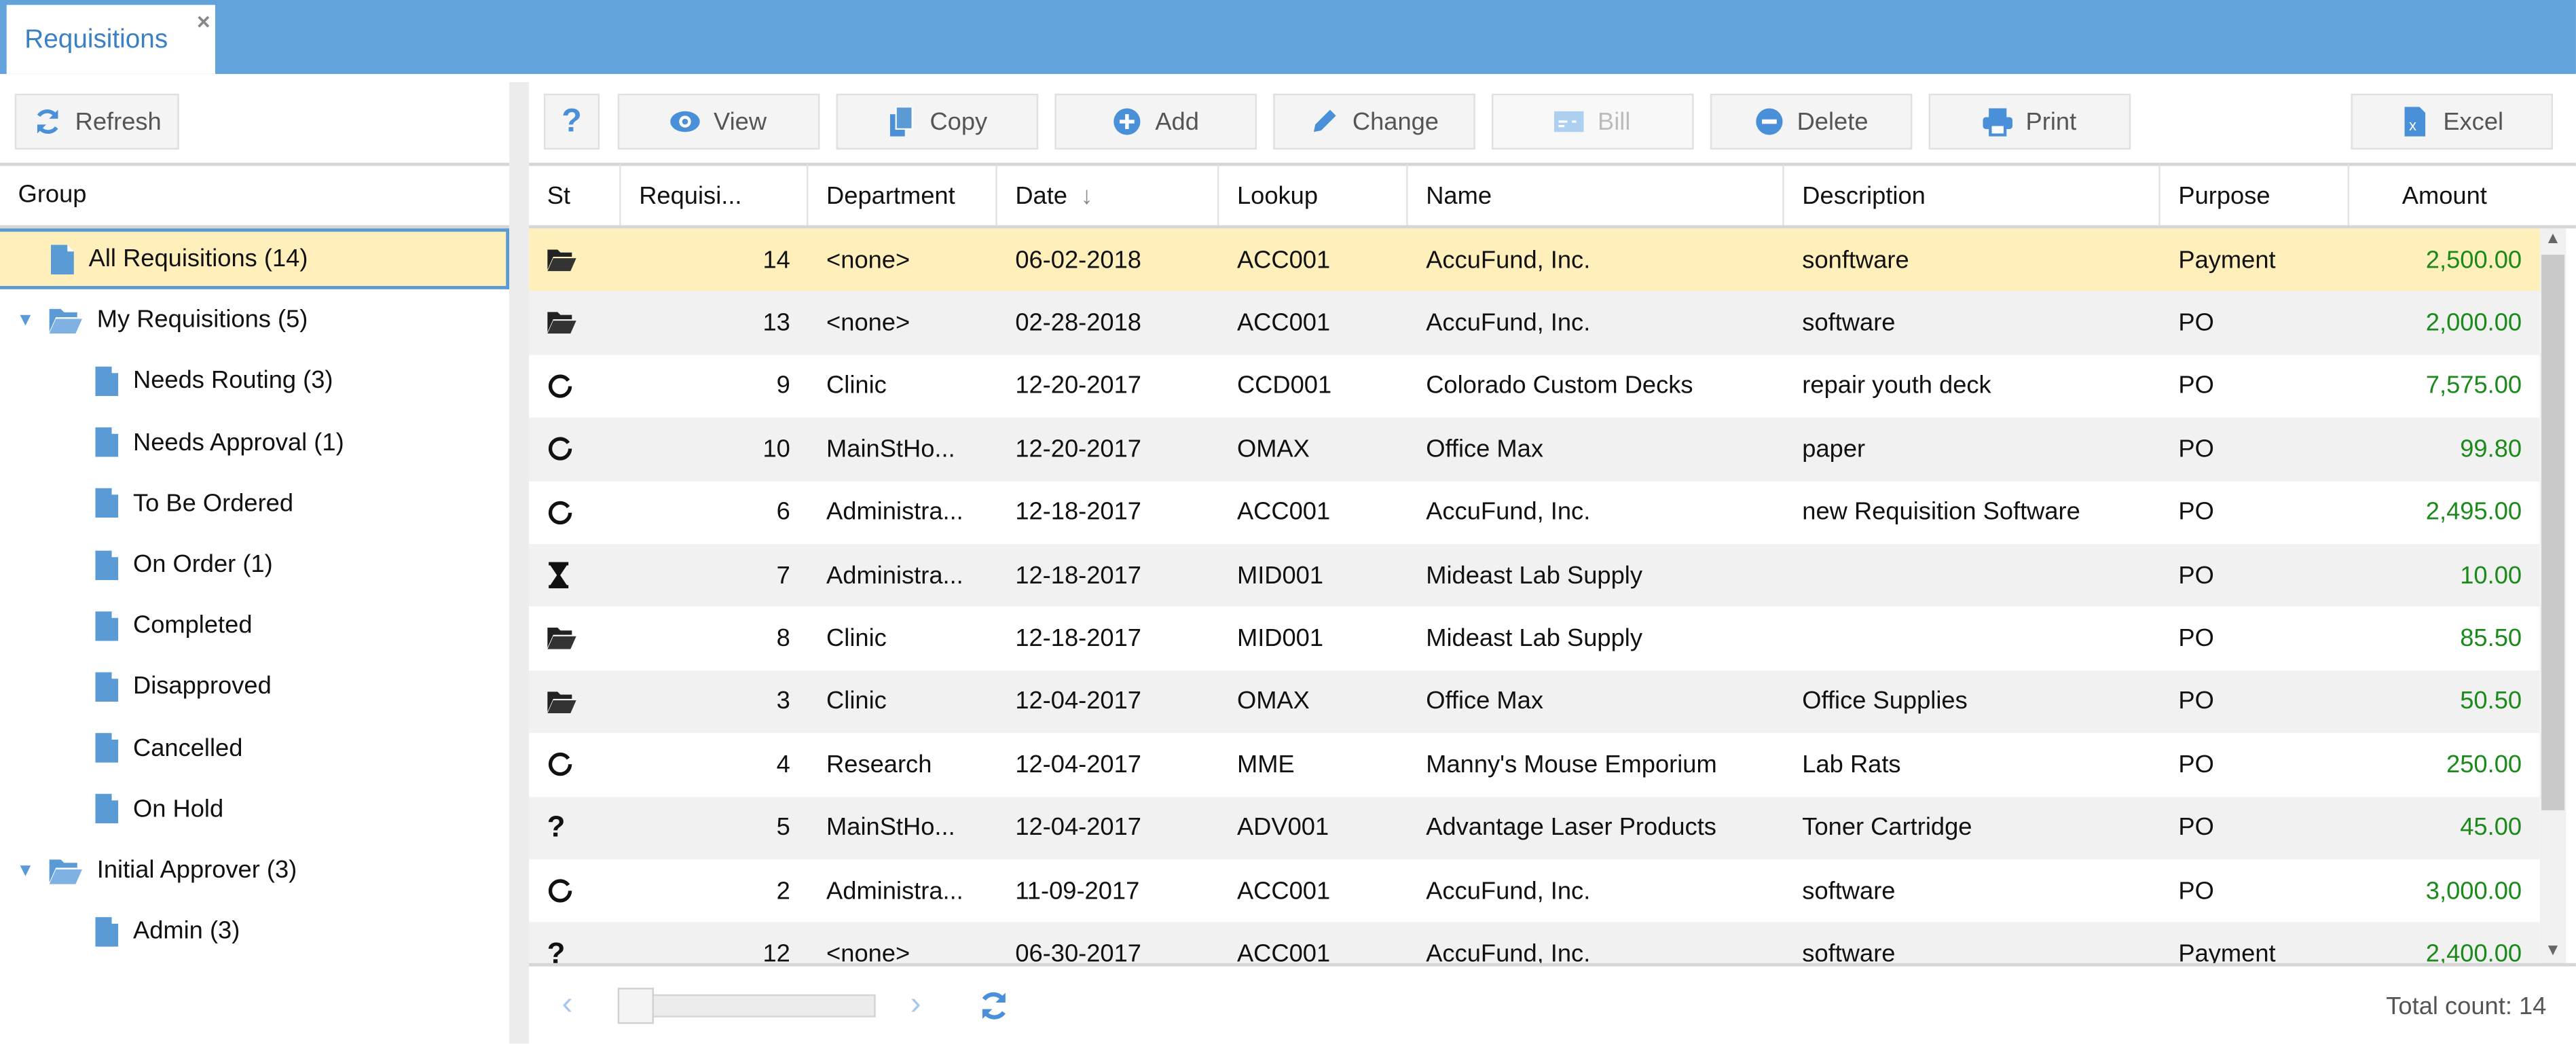 Image resolution: width=2576 pixels, height=1044 pixels. What do you see at coordinates (118, 121) in the screenshot?
I see `refresh-label: Refresh` at bounding box center [118, 121].